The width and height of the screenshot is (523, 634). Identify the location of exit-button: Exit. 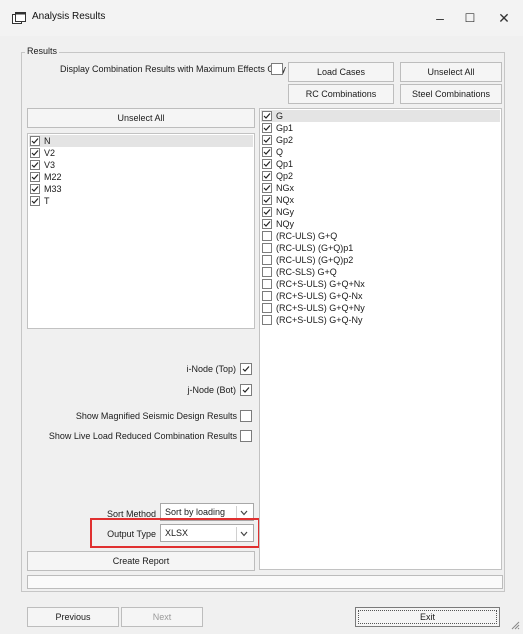
(427, 617).